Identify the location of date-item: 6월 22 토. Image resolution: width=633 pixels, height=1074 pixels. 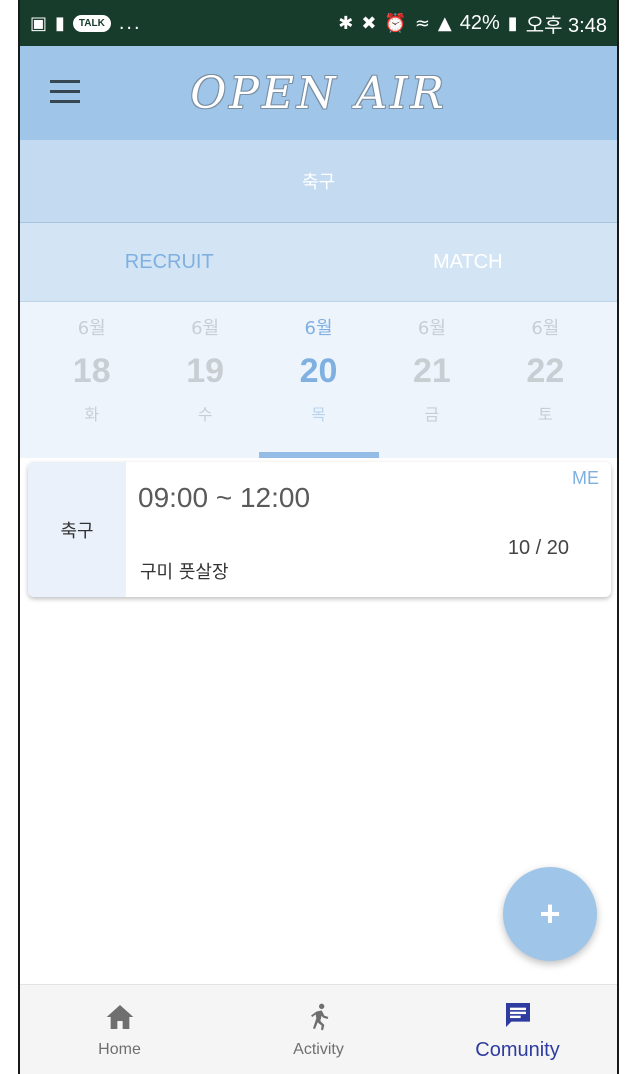
(545, 380).